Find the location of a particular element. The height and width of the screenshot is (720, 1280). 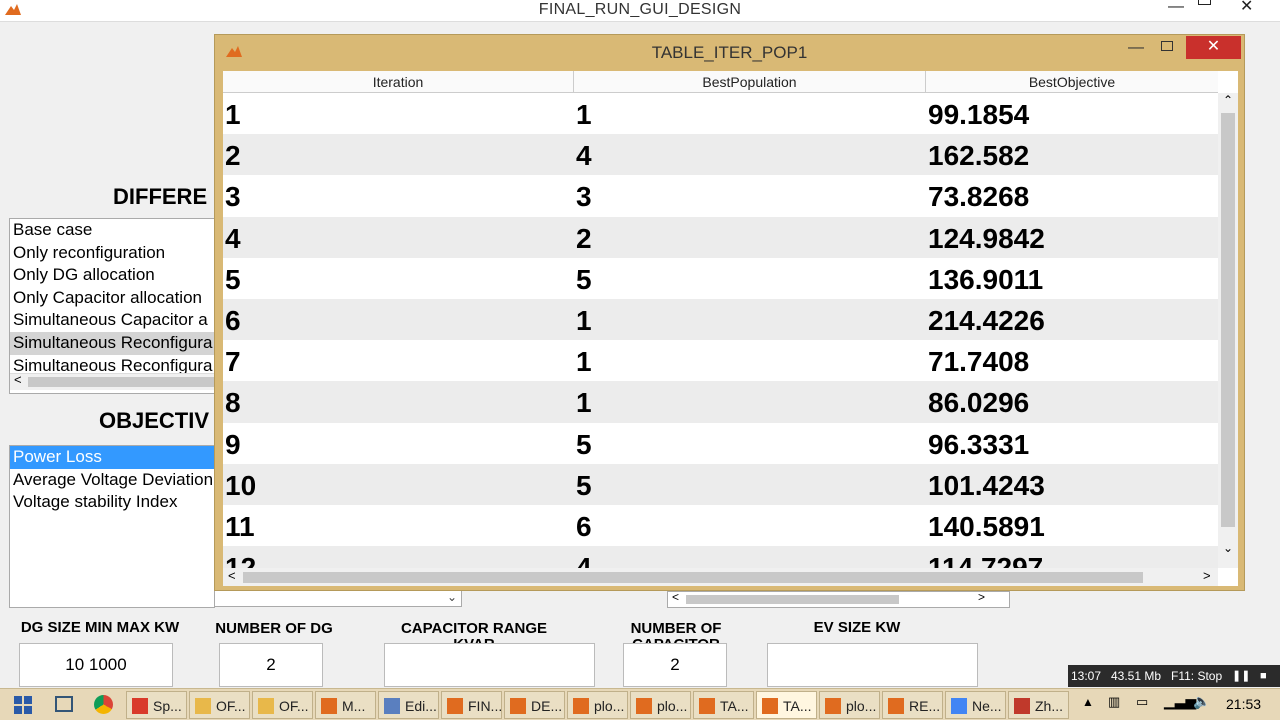

scroll-right-icon-2: > is located at coordinates (981, 597).